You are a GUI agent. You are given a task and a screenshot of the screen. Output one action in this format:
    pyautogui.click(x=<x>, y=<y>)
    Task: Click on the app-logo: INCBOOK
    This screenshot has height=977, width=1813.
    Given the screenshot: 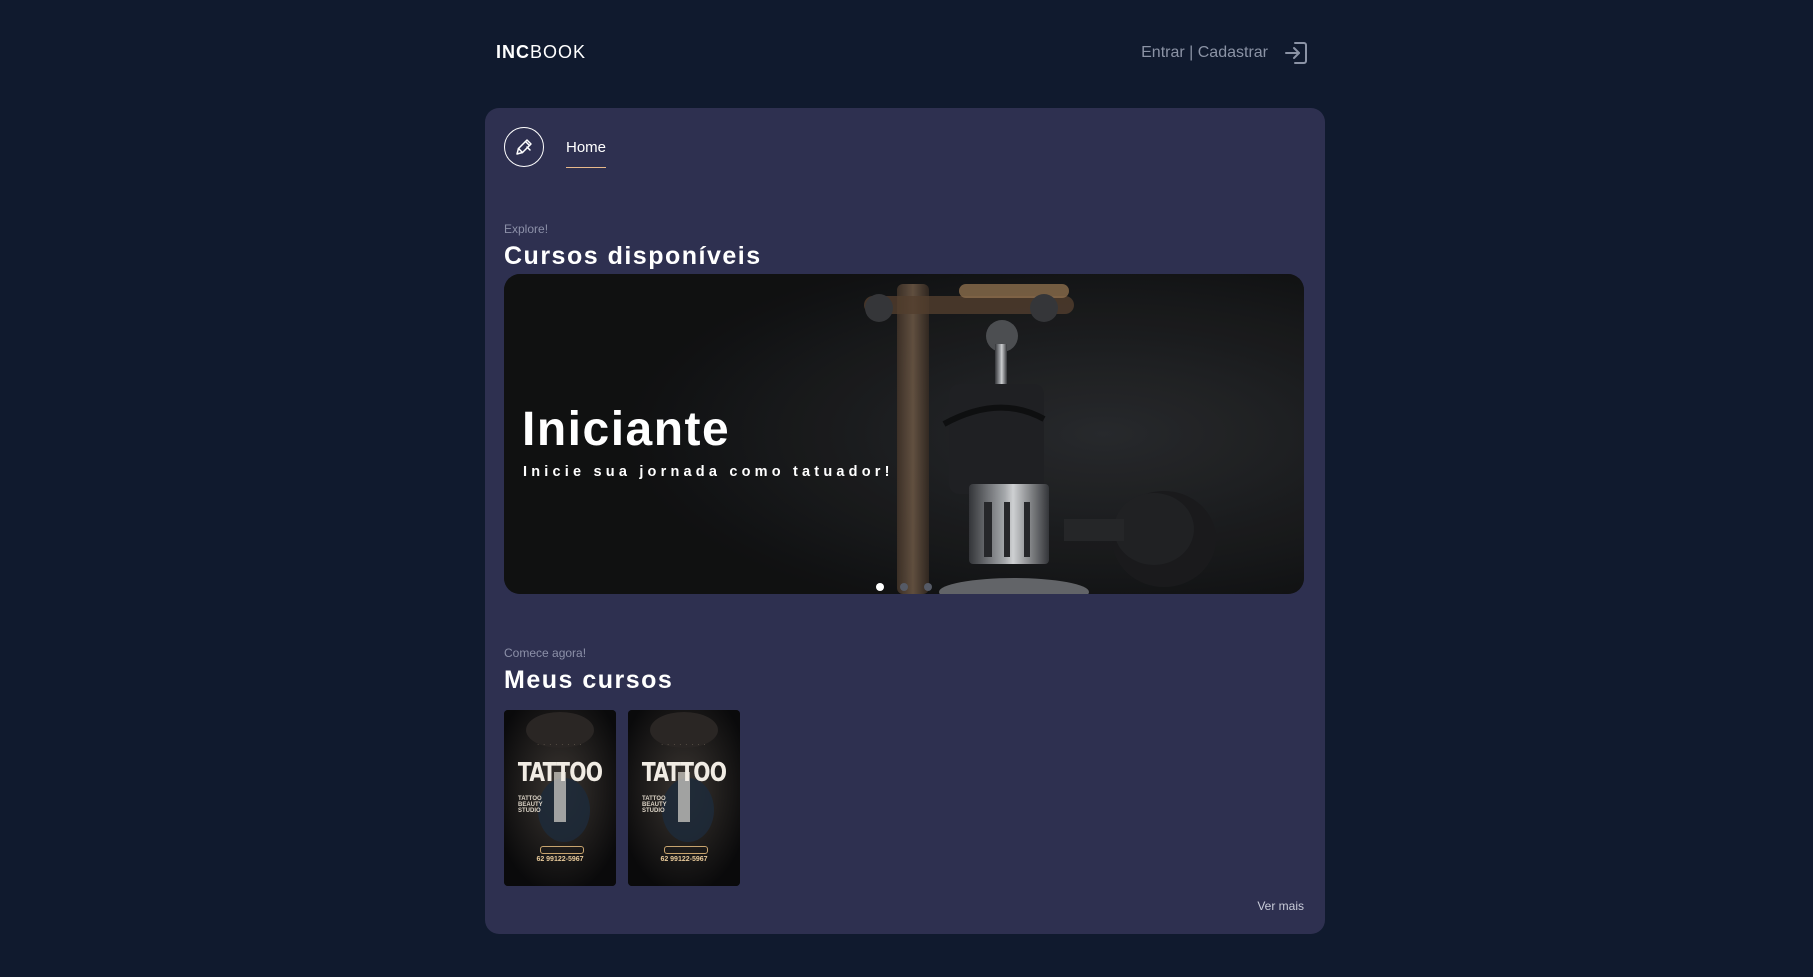 What is the action you would take?
    pyautogui.click(x=541, y=52)
    